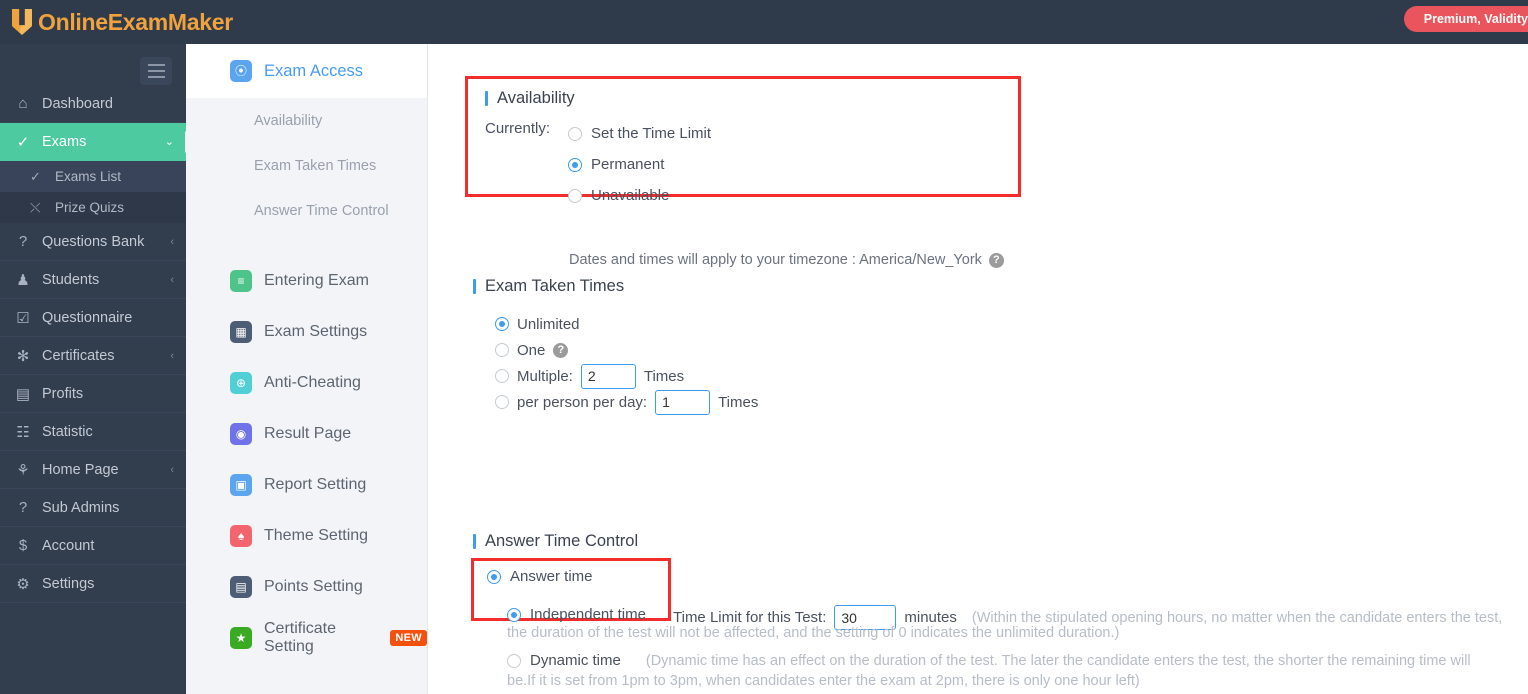  What do you see at coordinates (494, 576) in the screenshot?
I see `answer-time-radio` at bounding box center [494, 576].